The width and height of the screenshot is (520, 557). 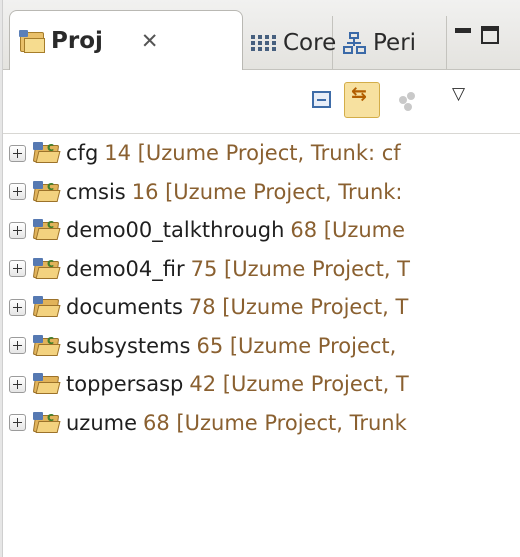 I want to click on view-toolbar: ⇆ ▽, so click(x=261, y=102).